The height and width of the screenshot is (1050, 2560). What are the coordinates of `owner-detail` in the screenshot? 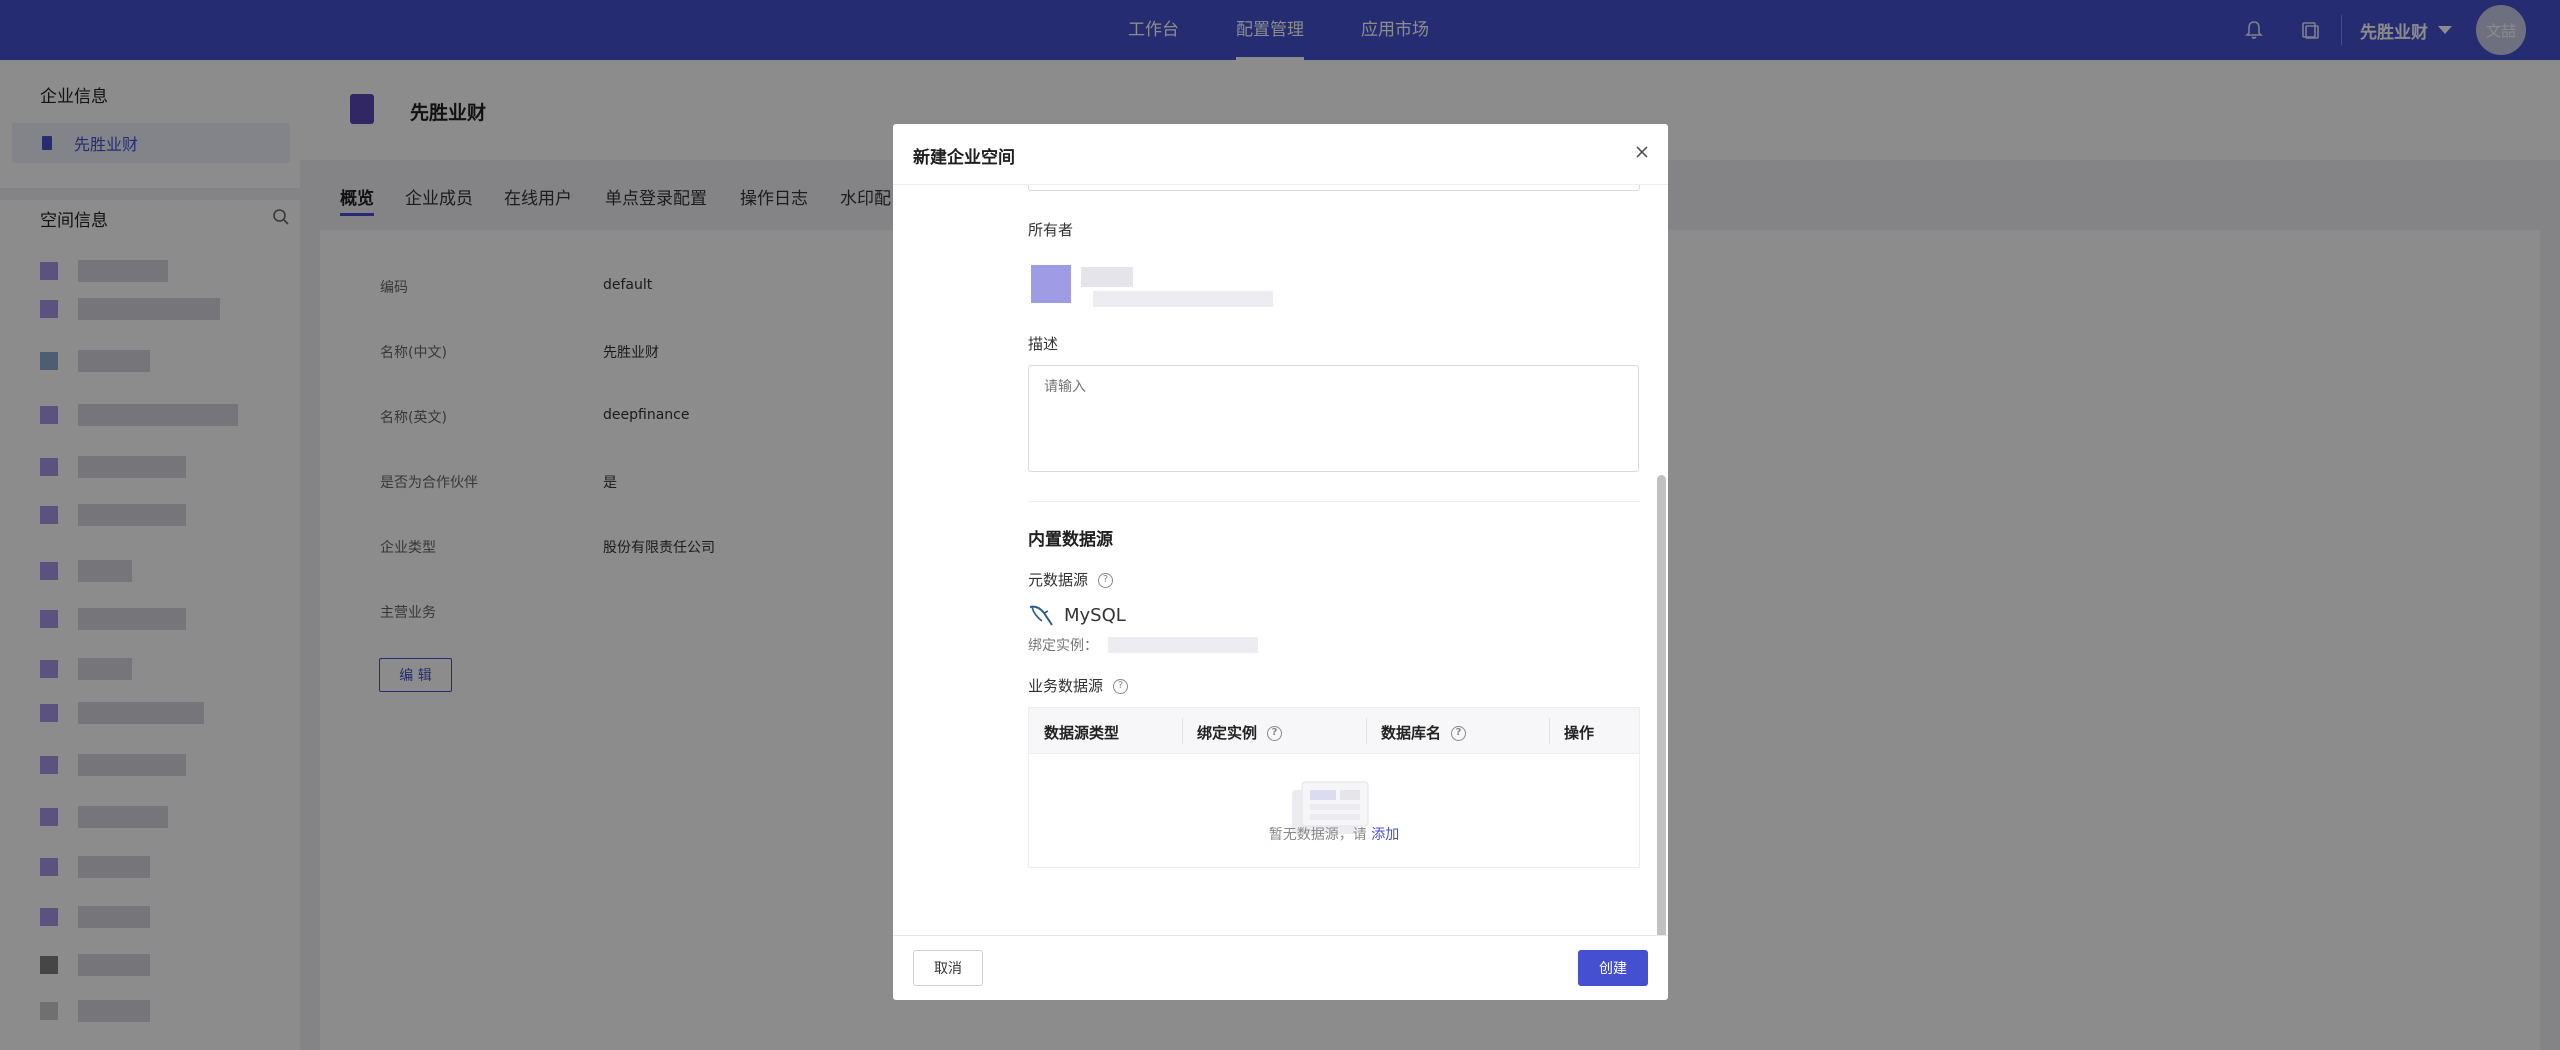 It's located at (1183, 299).